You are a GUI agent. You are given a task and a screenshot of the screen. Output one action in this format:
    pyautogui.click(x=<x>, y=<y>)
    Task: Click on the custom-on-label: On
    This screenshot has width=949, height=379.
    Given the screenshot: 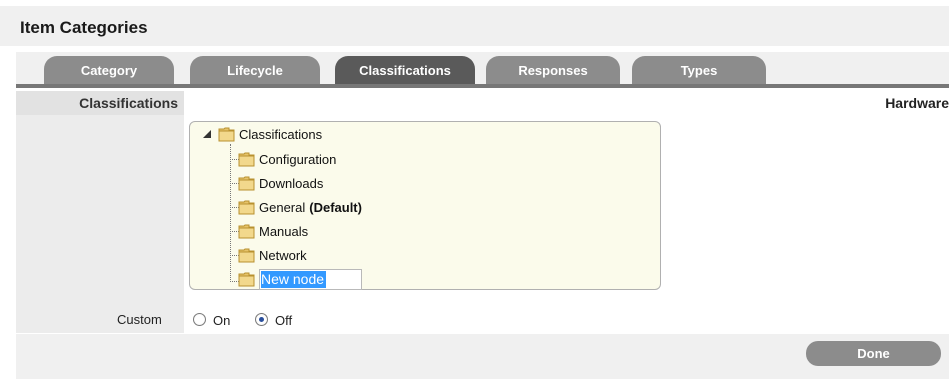 What is the action you would take?
    pyautogui.click(x=222, y=320)
    